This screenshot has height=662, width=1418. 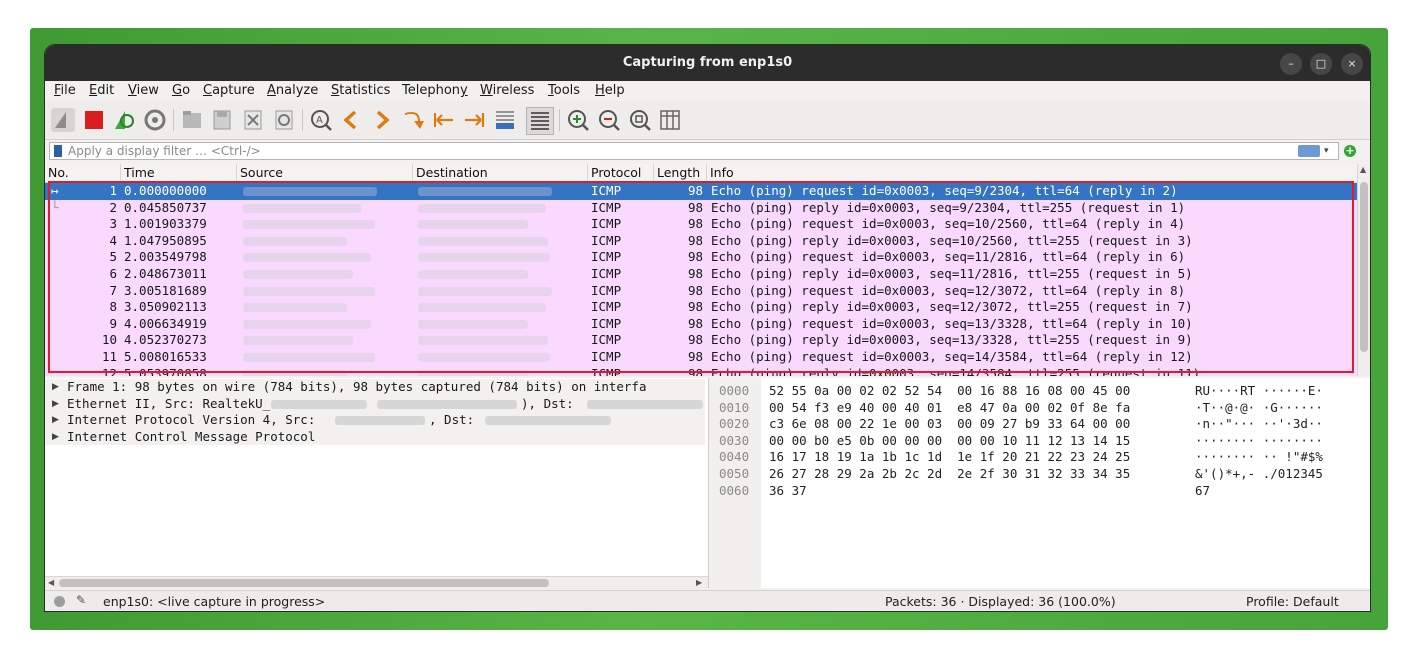 I want to click on title-bar: Capturing from enp1s0 – □ ×, so click(x=707, y=63).